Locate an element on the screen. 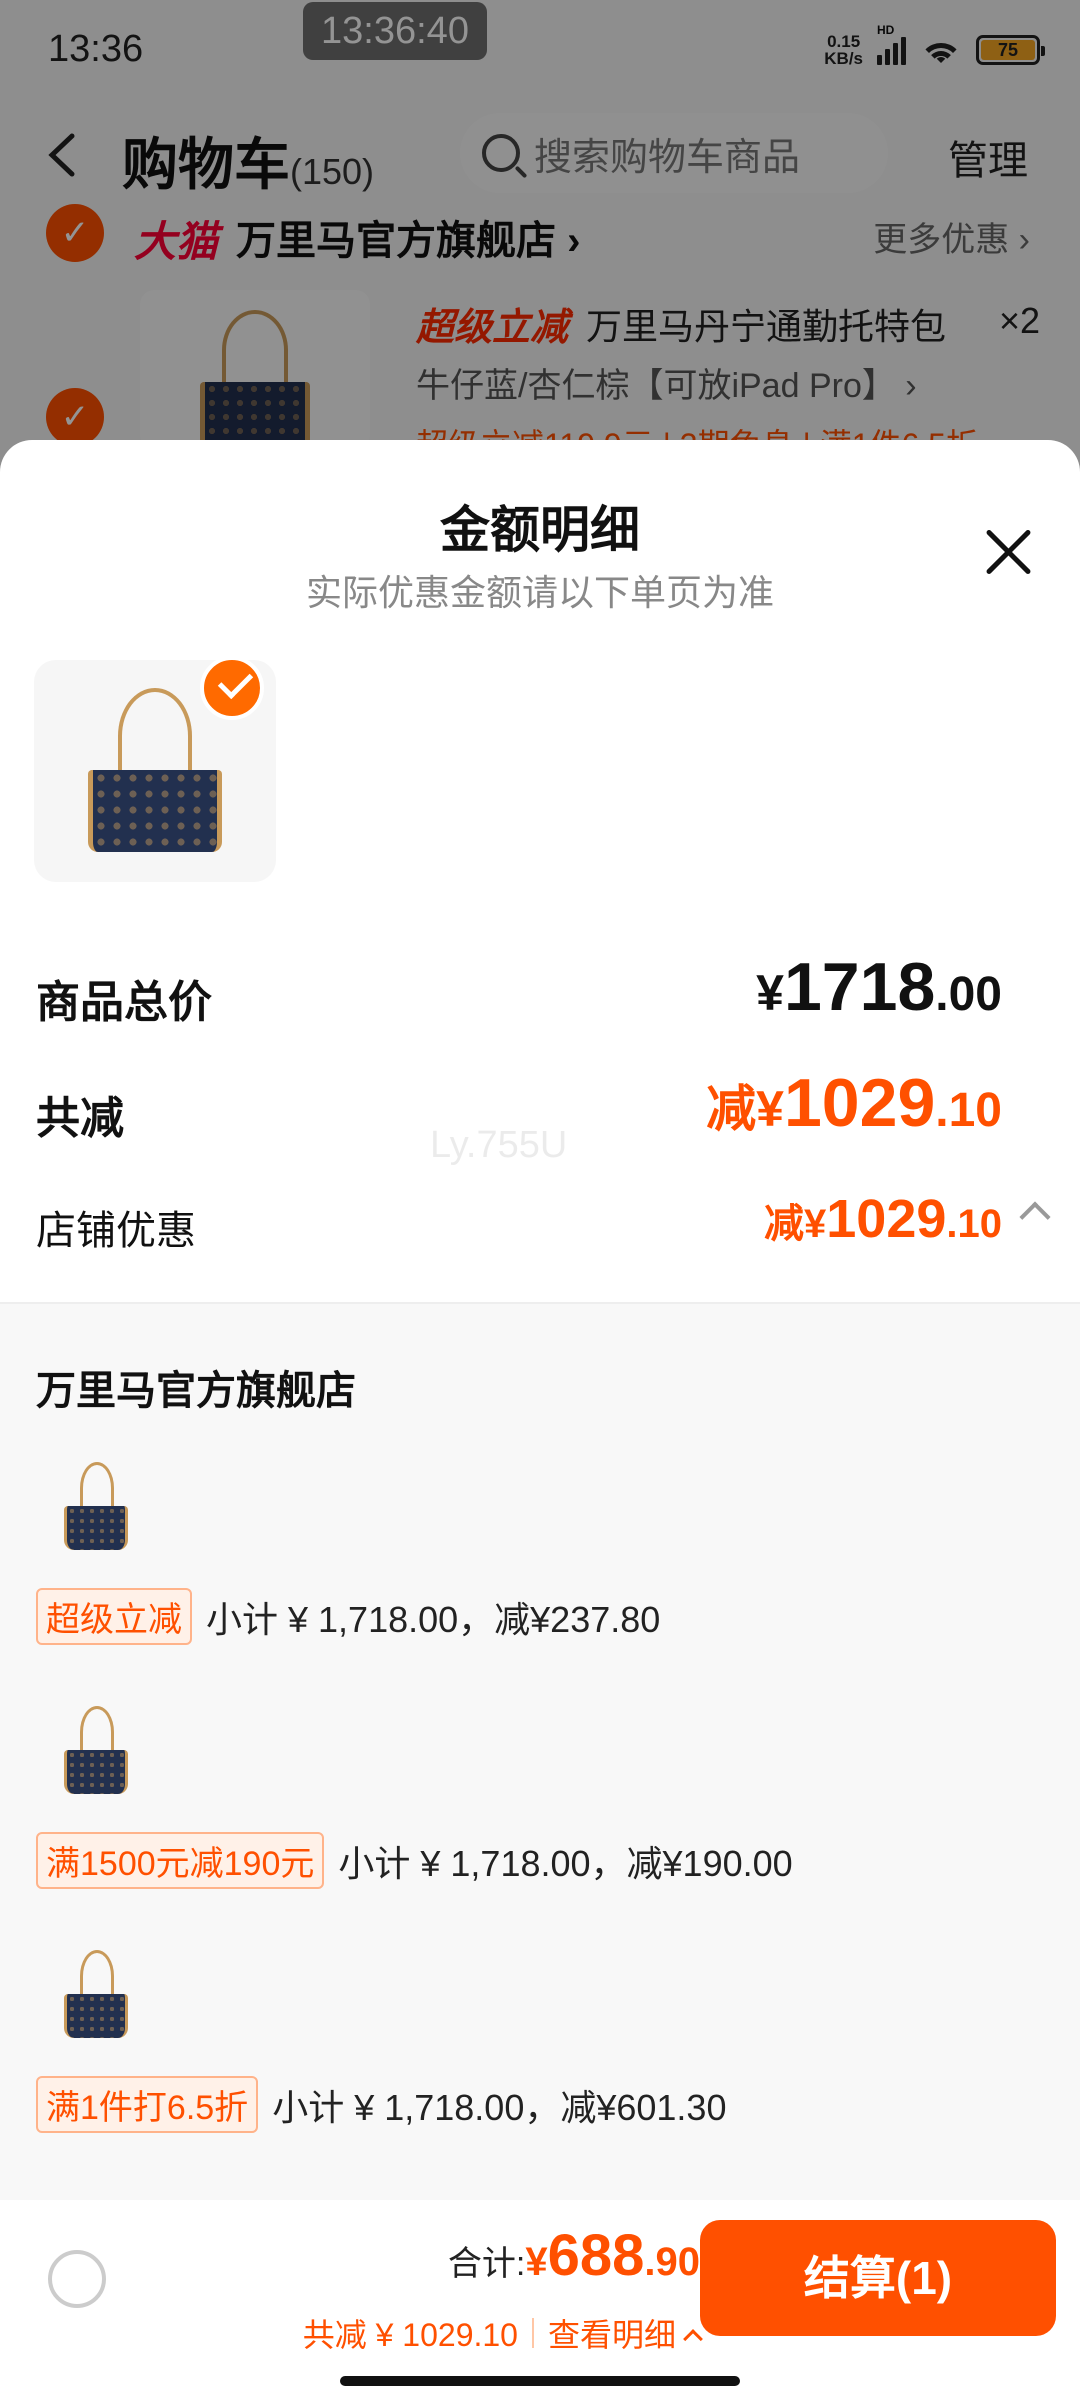 This screenshot has height=2400, width=1080. promo-tag: 满1件打6.5折 is located at coordinates (147, 2104).